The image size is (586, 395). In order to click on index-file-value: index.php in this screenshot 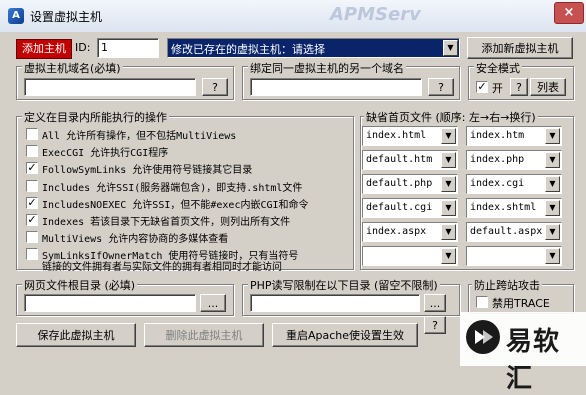, I will do `click(497, 159)`.